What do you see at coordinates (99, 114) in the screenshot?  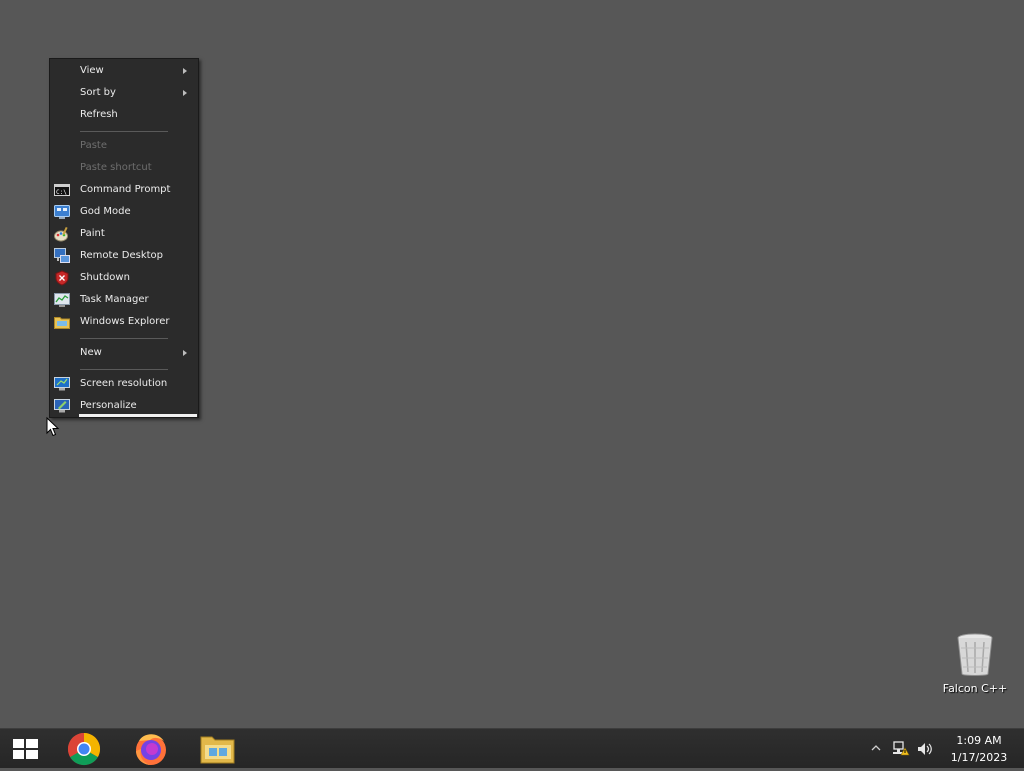 I see `menu-item-label: Refresh` at bounding box center [99, 114].